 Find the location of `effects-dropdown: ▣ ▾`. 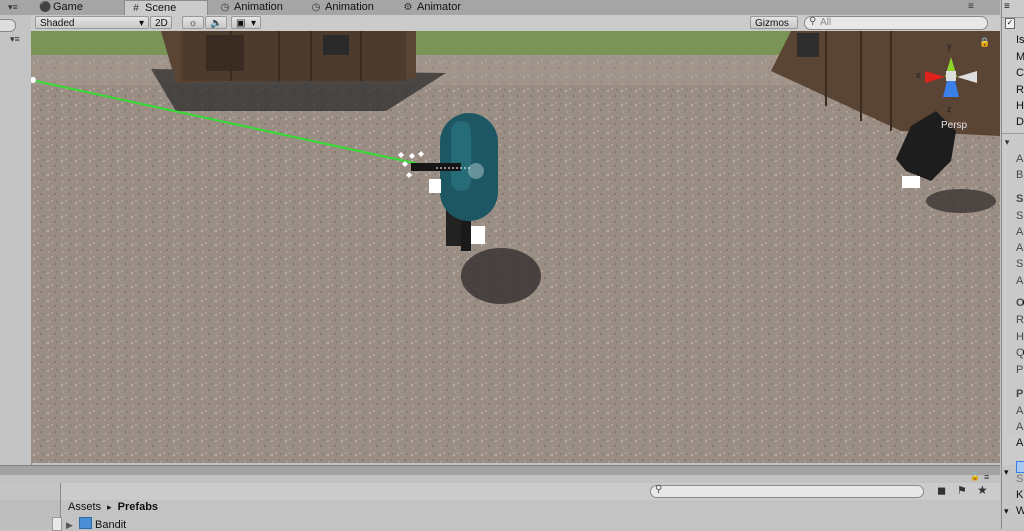

effects-dropdown: ▣ ▾ is located at coordinates (246, 22).